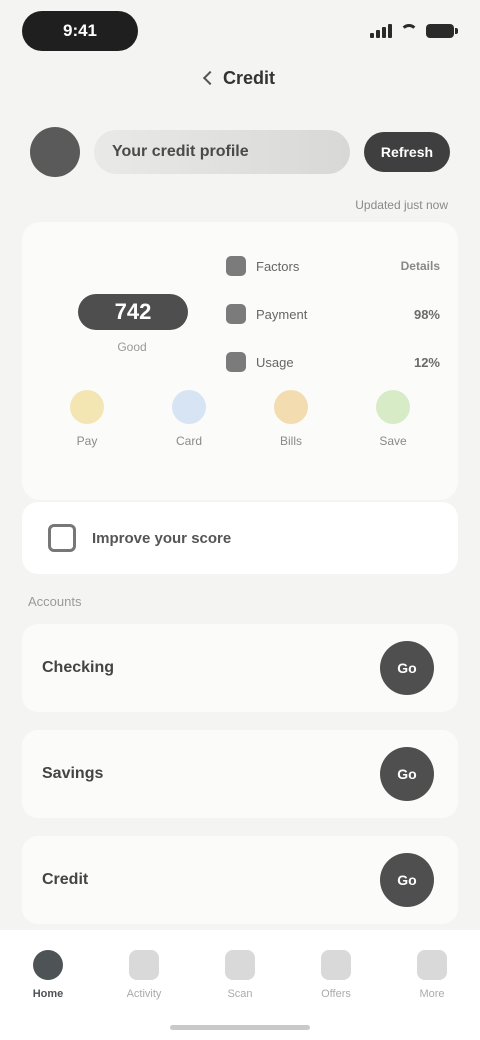  I want to click on status-icons, so click(414, 31).